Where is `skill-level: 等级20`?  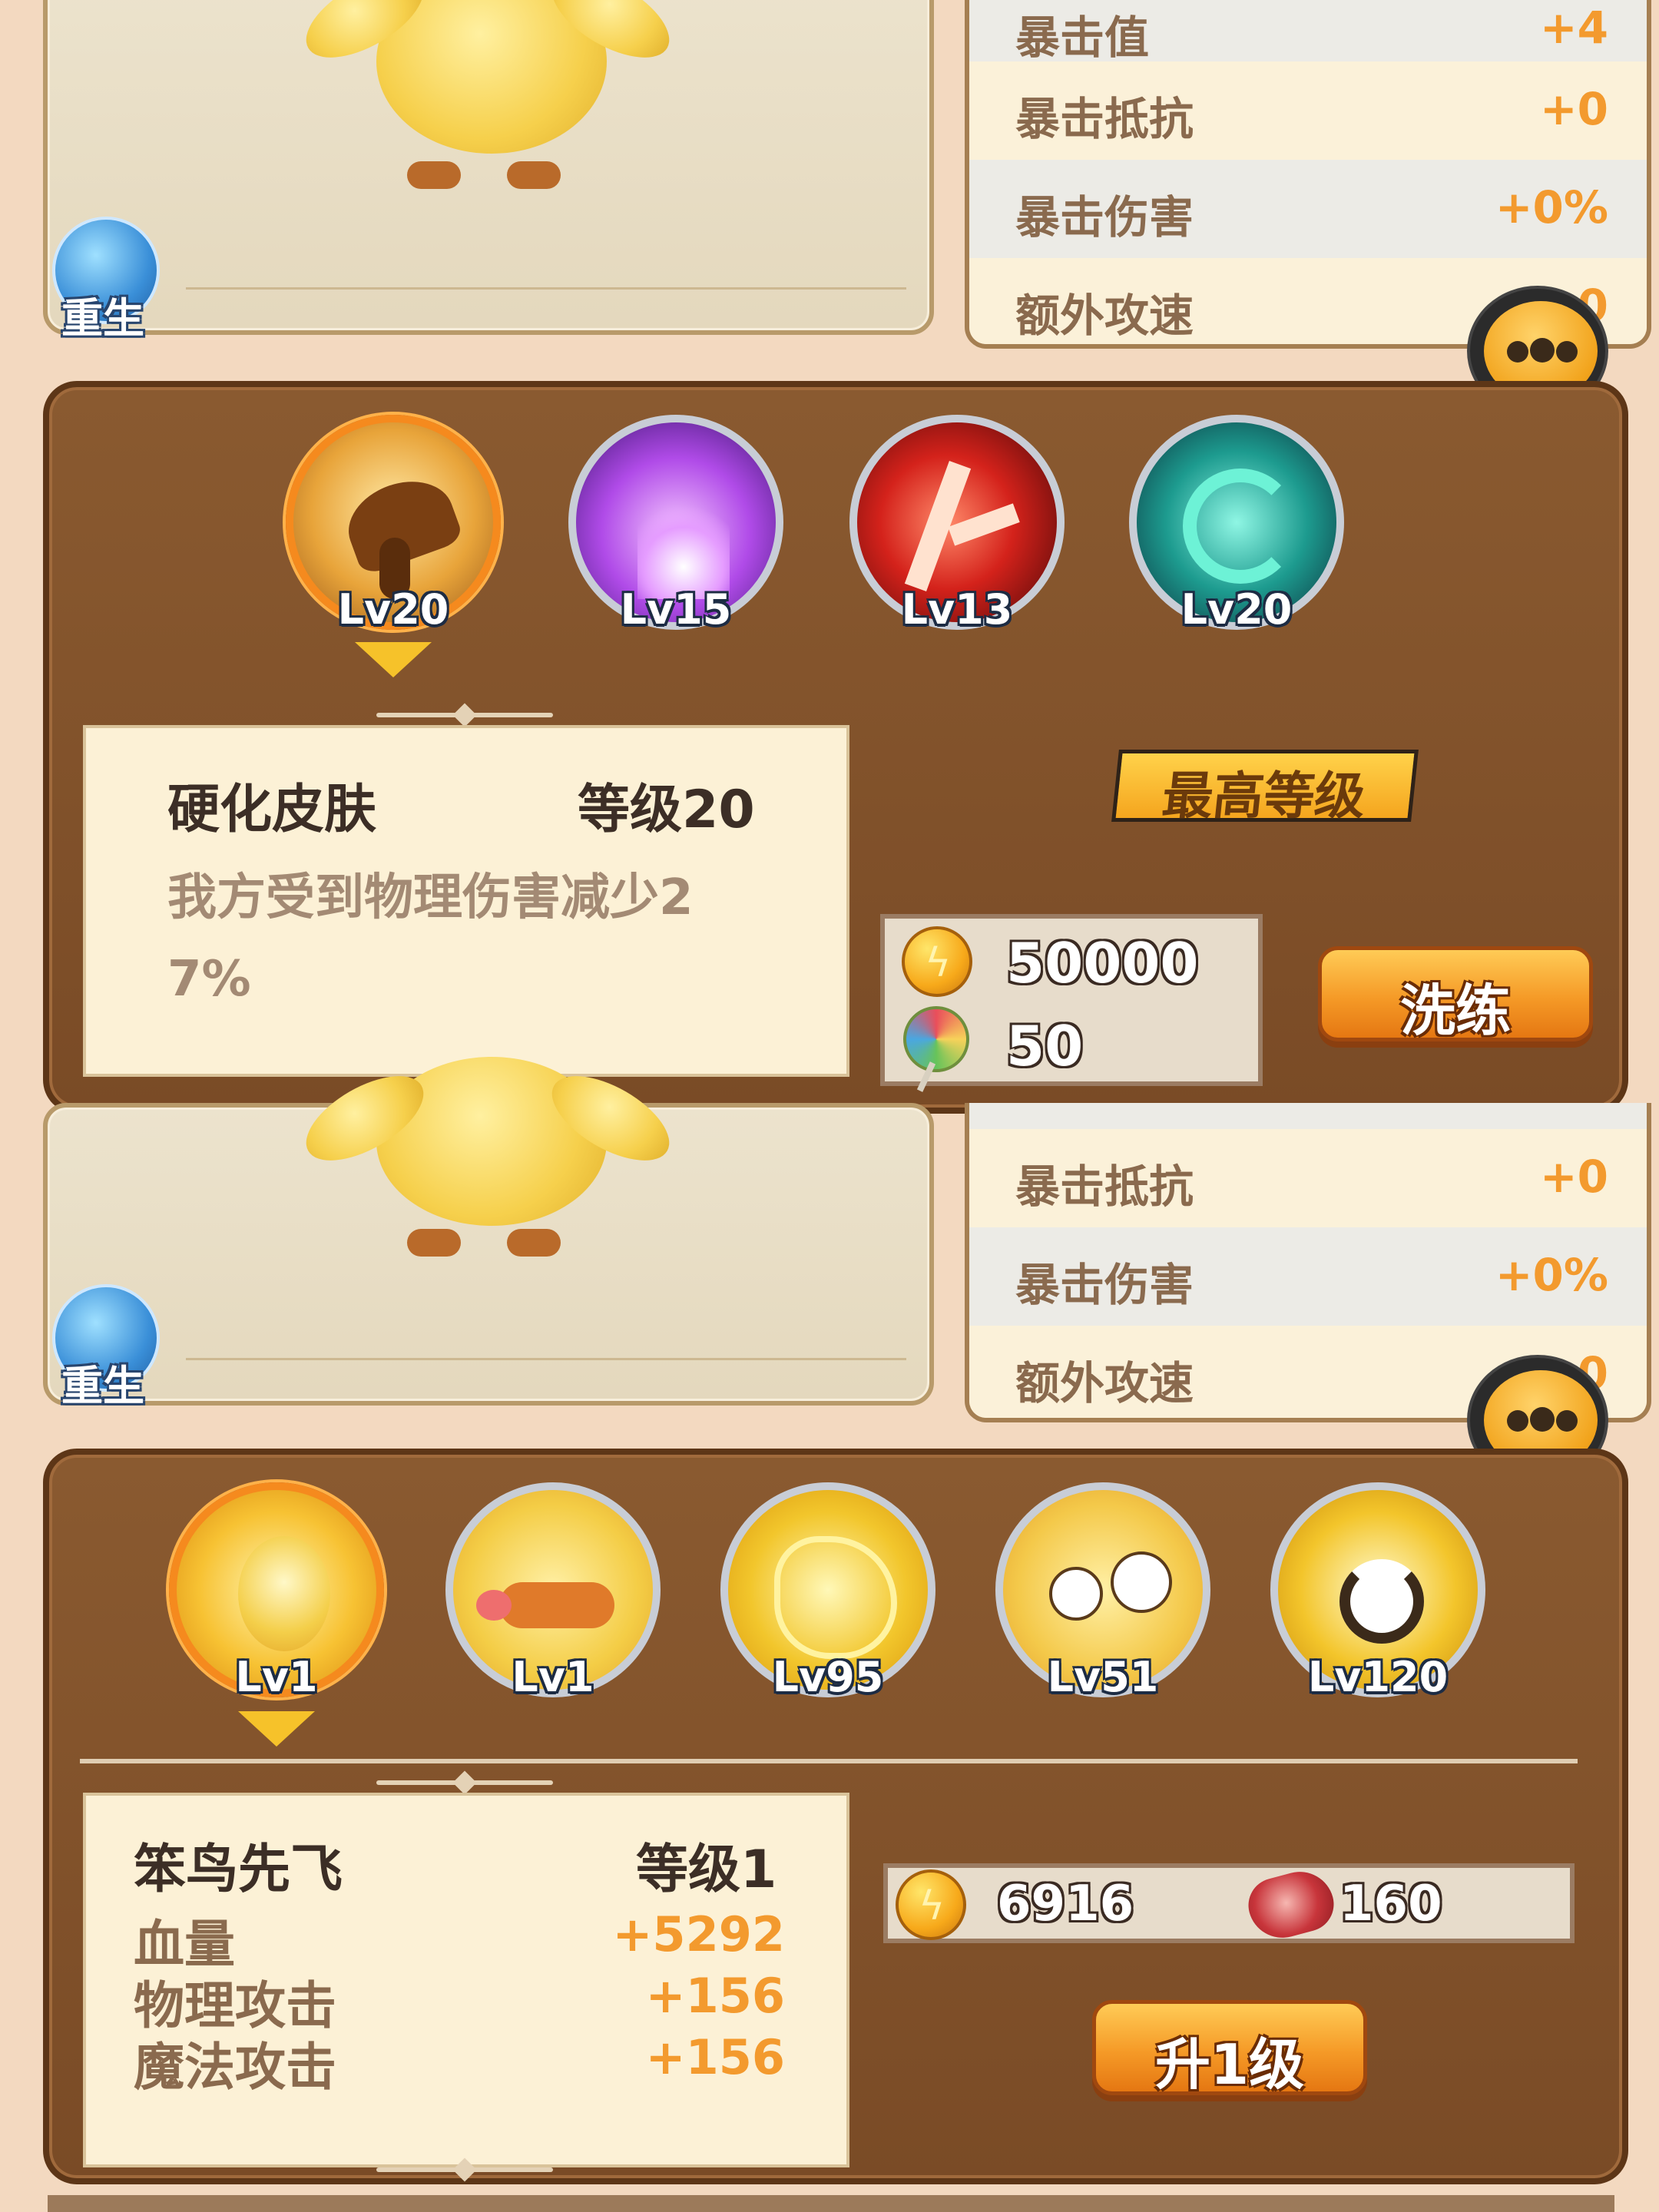
skill-level: 等级20 is located at coordinates (667, 810).